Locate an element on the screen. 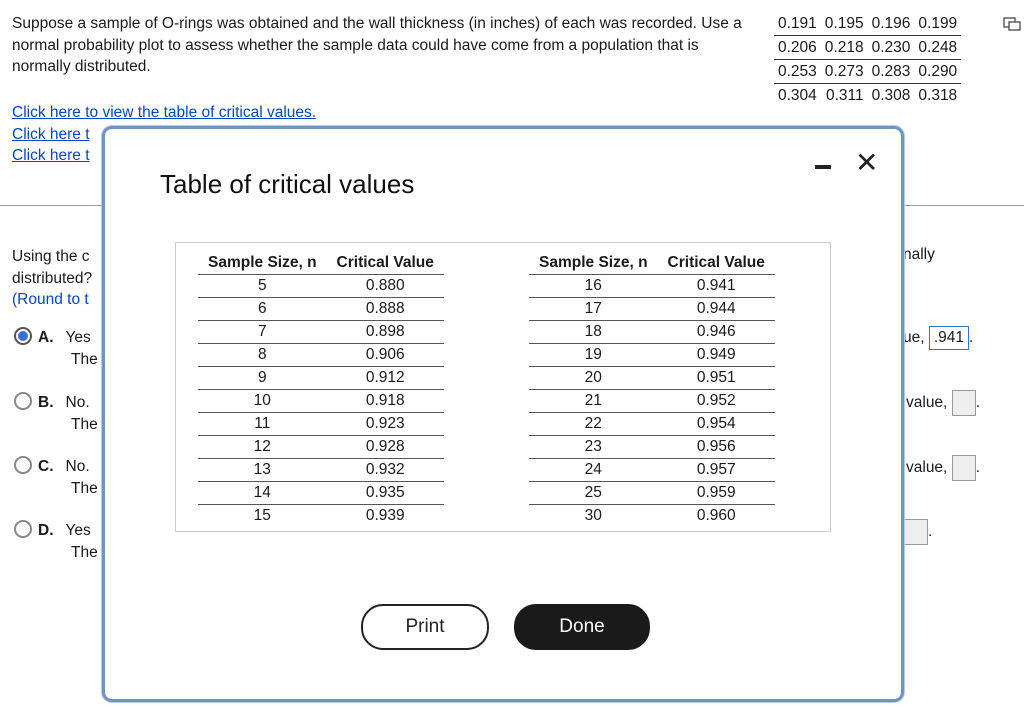 This screenshot has width=1024, height=709. radio-d is located at coordinates (23, 529).